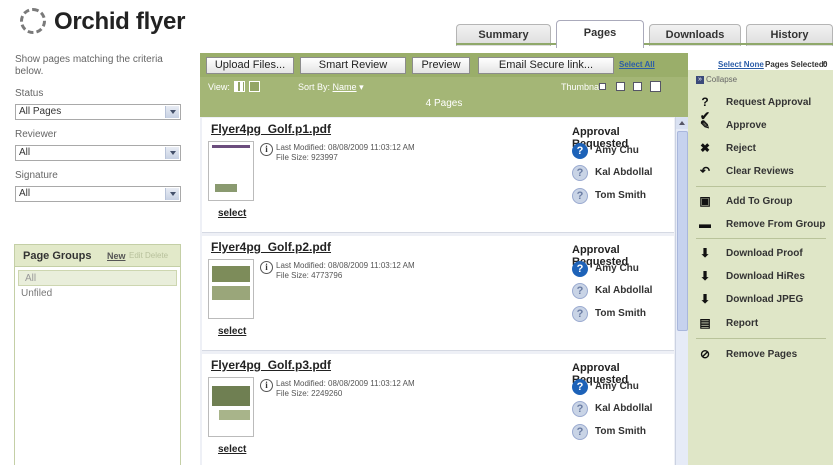 The height and width of the screenshot is (465, 833). I want to click on undo-icon: ↶, so click(705, 171).